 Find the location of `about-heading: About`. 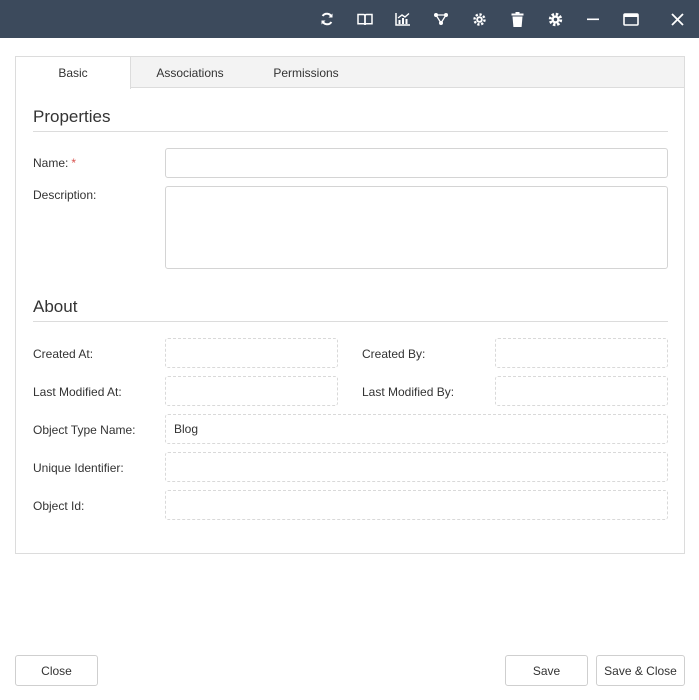

about-heading: About is located at coordinates (55, 306).